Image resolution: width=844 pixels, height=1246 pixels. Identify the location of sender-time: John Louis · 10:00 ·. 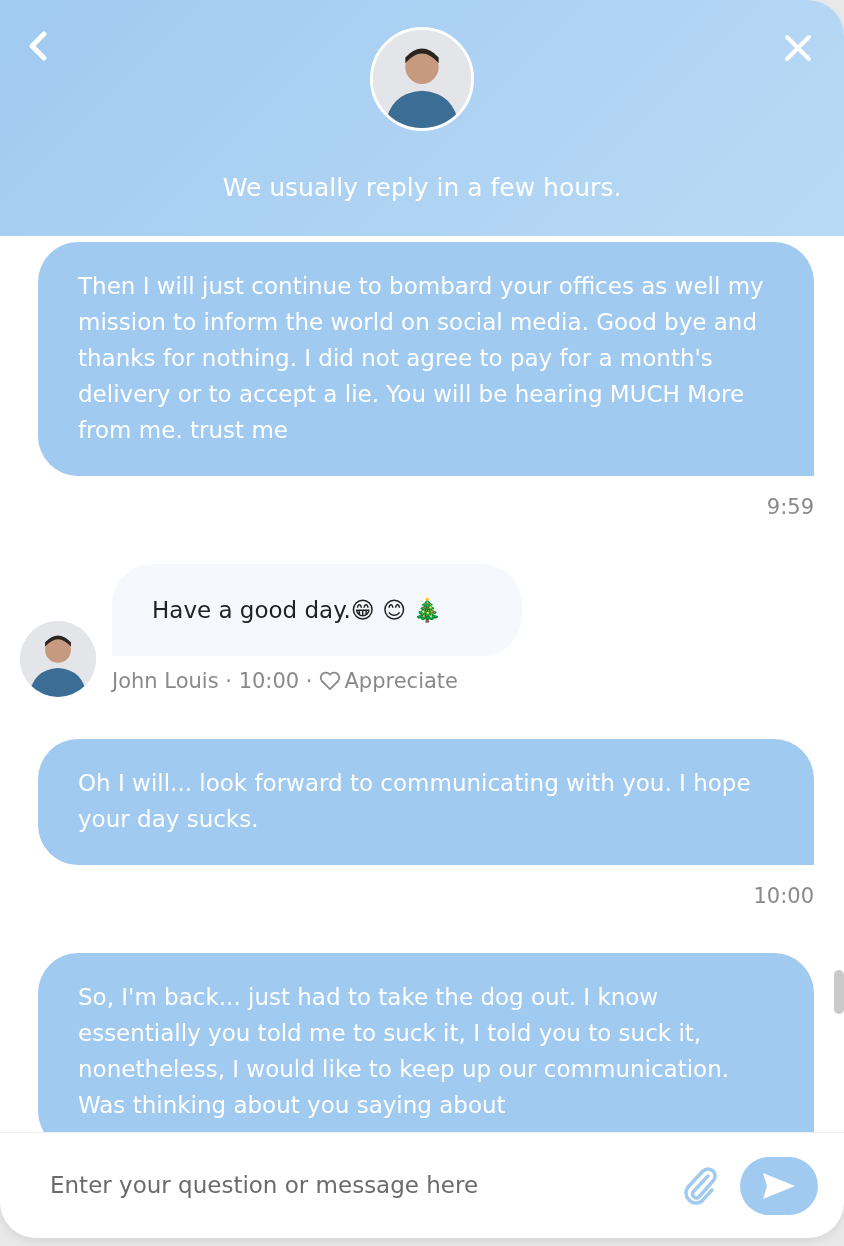
(212, 681).